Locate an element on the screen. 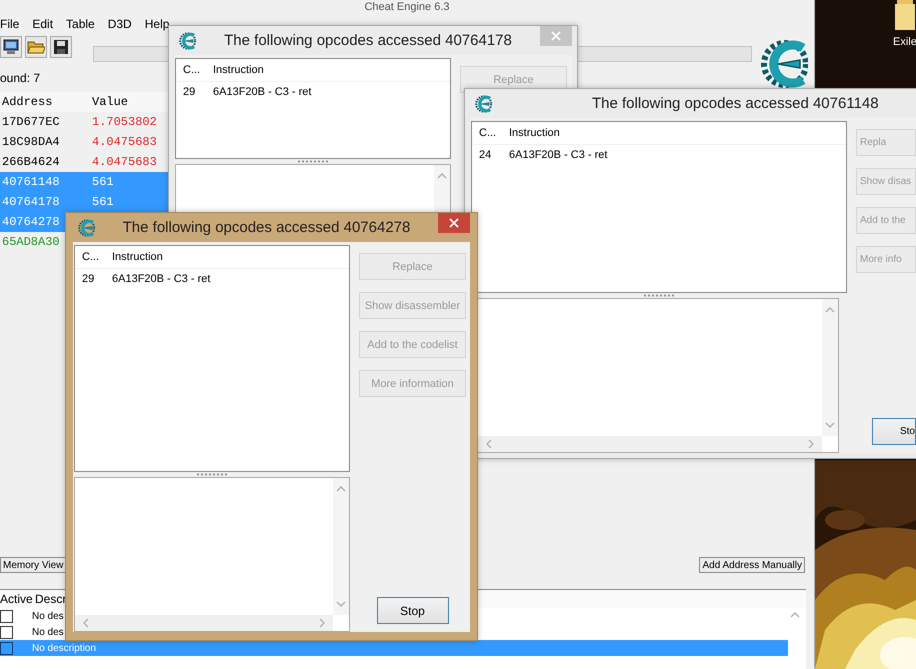 The width and height of the screenshot is (916, 669). address-text: 17D677EC is located at coordinates (31, 122).